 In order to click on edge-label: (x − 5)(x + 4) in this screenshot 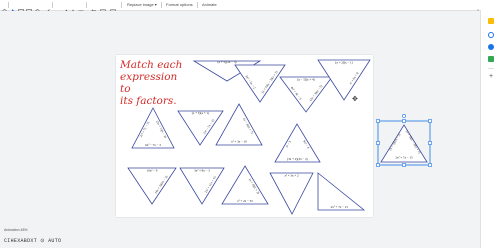, I will do `click(305, 79)`.